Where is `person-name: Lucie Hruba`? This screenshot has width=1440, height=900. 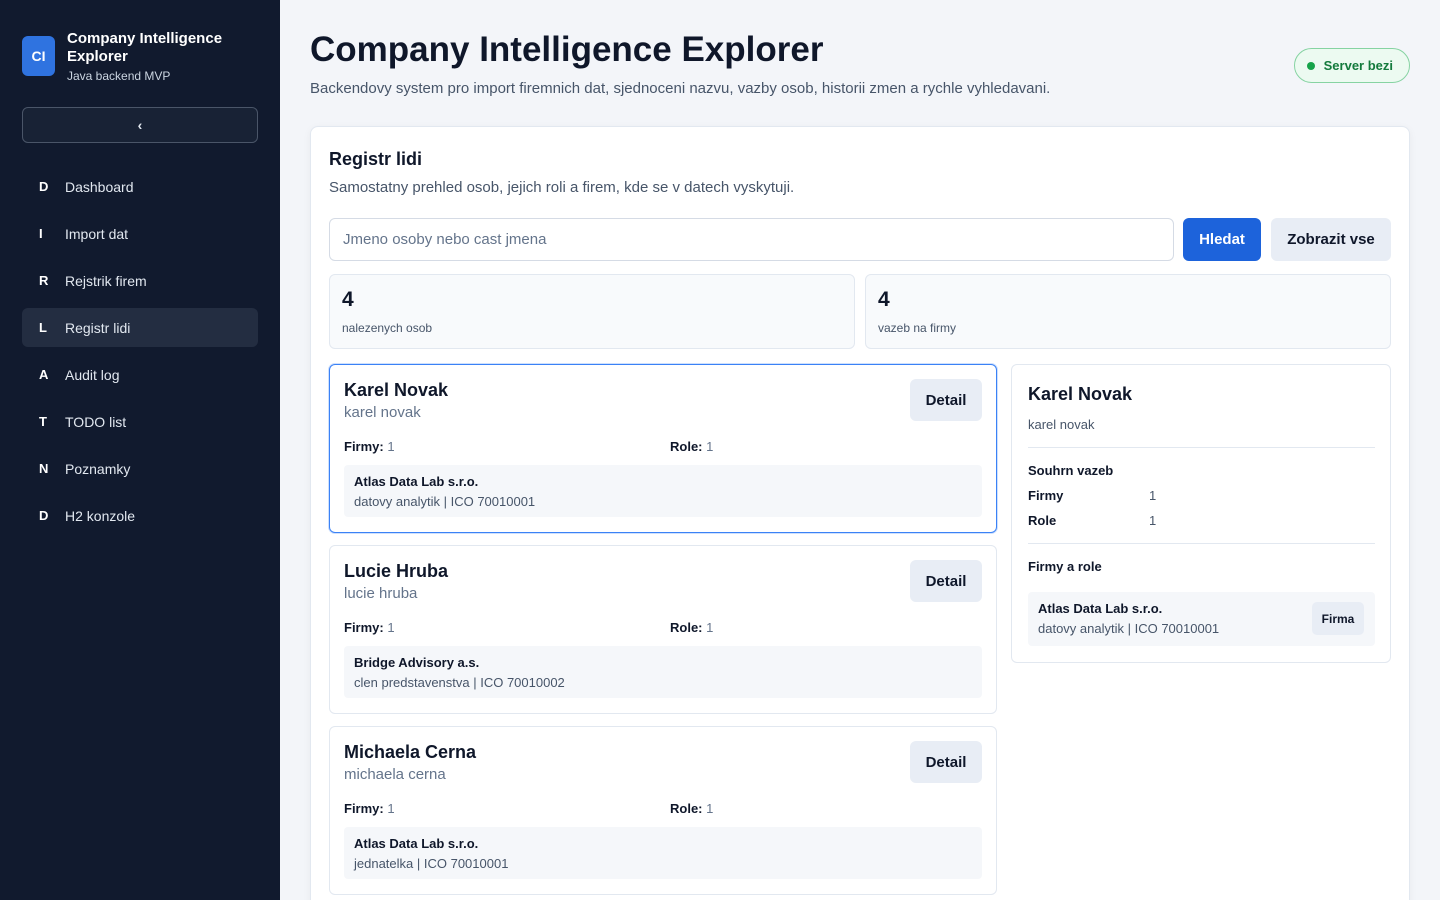
person-name: Lucie Hruba is located at coordinates (396, 571).